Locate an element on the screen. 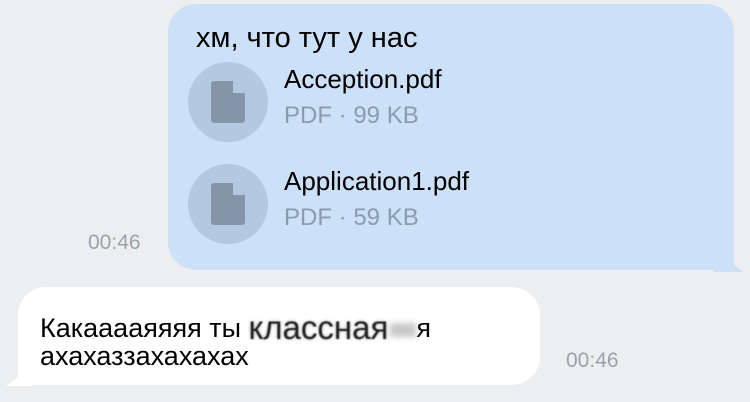 The image size is (750, 402). incoming-message-line-2: ахахаззахахахах is located at coordinates (144, 356).